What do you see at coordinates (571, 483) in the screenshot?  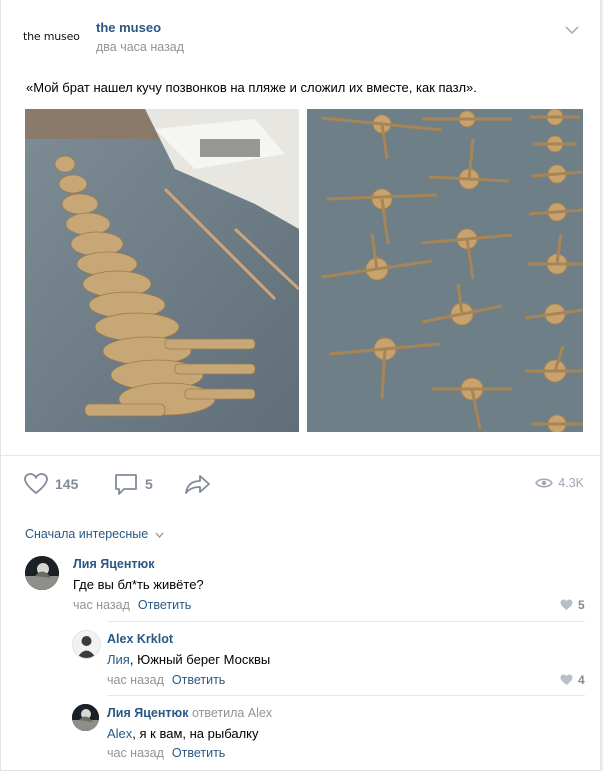 I see `views-count: 4.3K` at bounding box center [571, 483].